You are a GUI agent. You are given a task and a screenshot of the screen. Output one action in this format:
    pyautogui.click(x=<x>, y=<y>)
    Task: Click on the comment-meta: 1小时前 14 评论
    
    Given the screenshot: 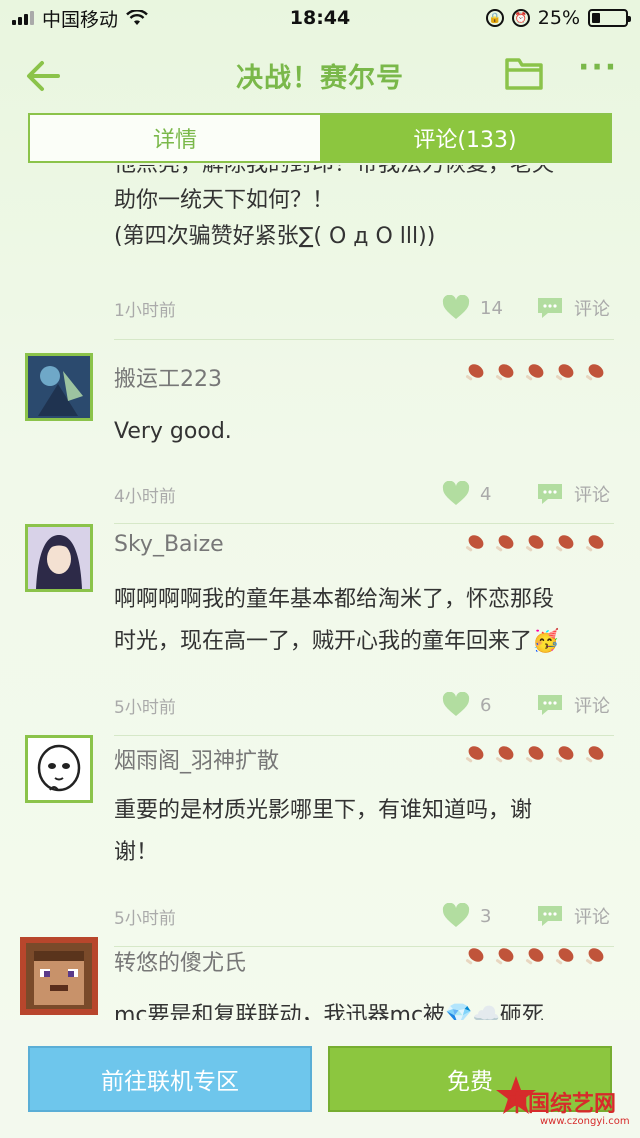 What is the action you would take?
    pyautogui.click(x=362, y=308)
    